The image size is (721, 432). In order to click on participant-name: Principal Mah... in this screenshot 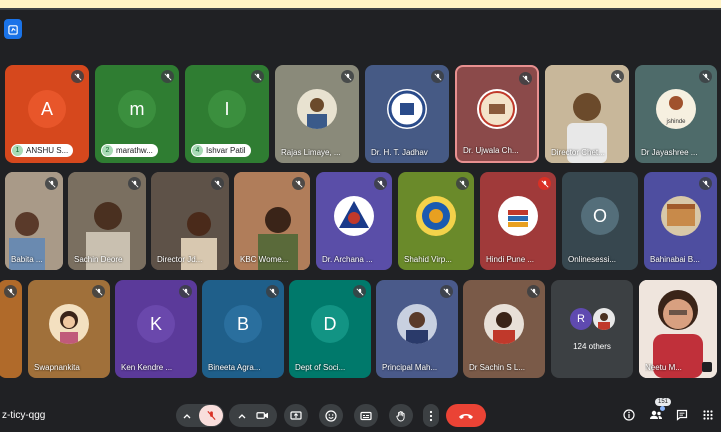, I will do `click(410, 367)`.